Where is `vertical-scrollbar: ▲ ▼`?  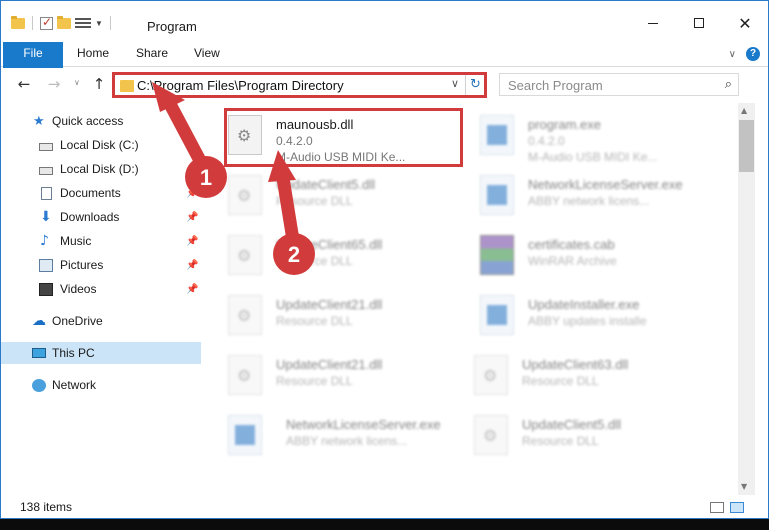 vertical-scrollbar: ▲ ▼ is located at coordinates (746, 299).